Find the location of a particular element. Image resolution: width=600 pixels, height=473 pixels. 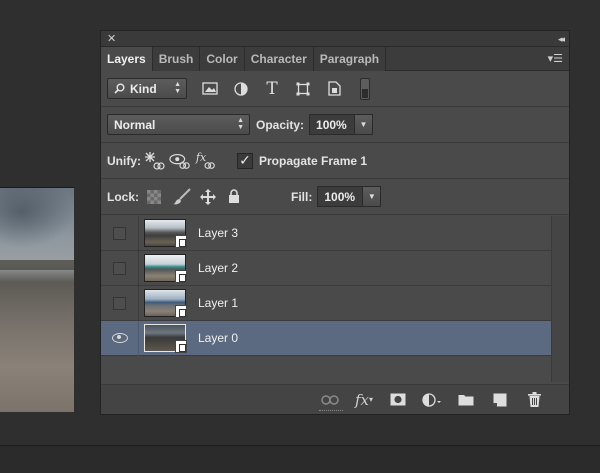

mask-icon is located at coordinates (398, 400).